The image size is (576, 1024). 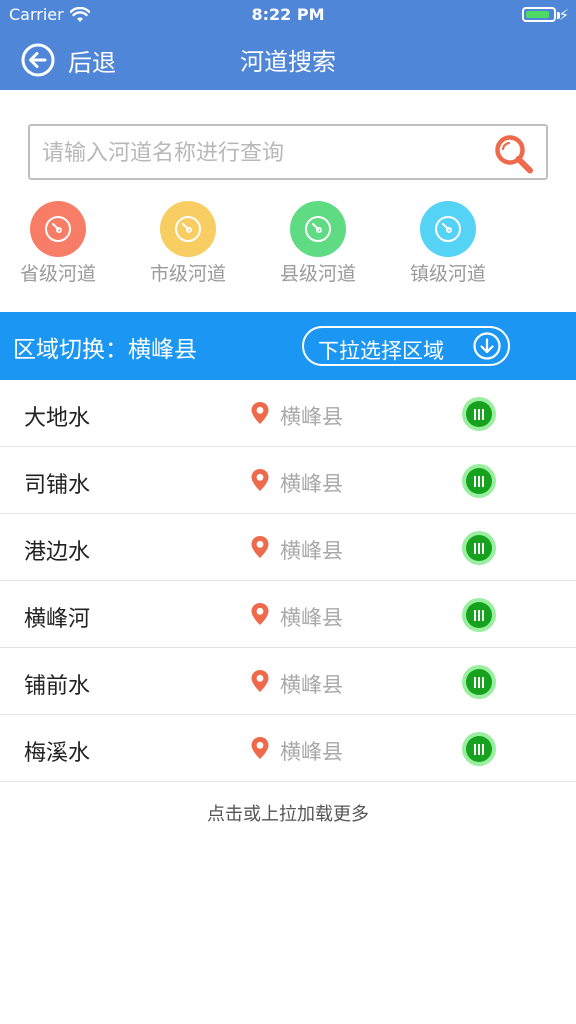 What do you see at coordinates (38, 60) in the screenshot?
I see `arrow-left-circle-icon` at bounding box center [38, 60].